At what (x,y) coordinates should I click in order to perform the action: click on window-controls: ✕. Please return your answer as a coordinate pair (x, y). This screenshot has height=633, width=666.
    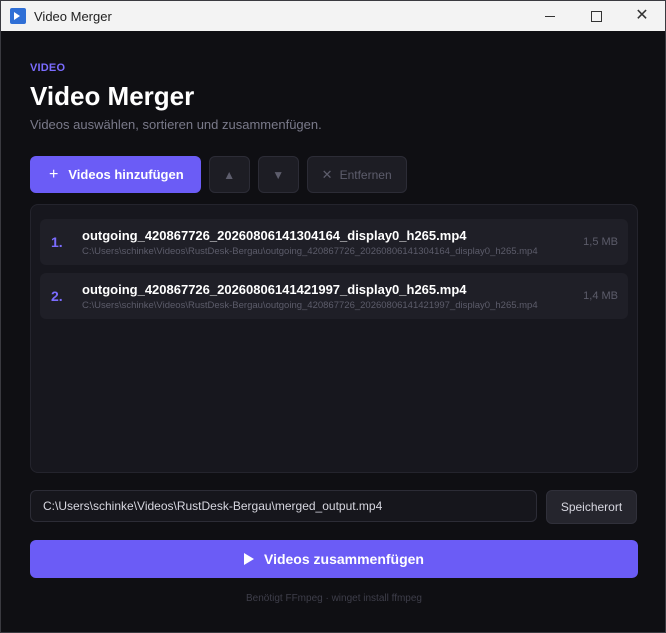
    Looking at the image, I should click on (596, 16).